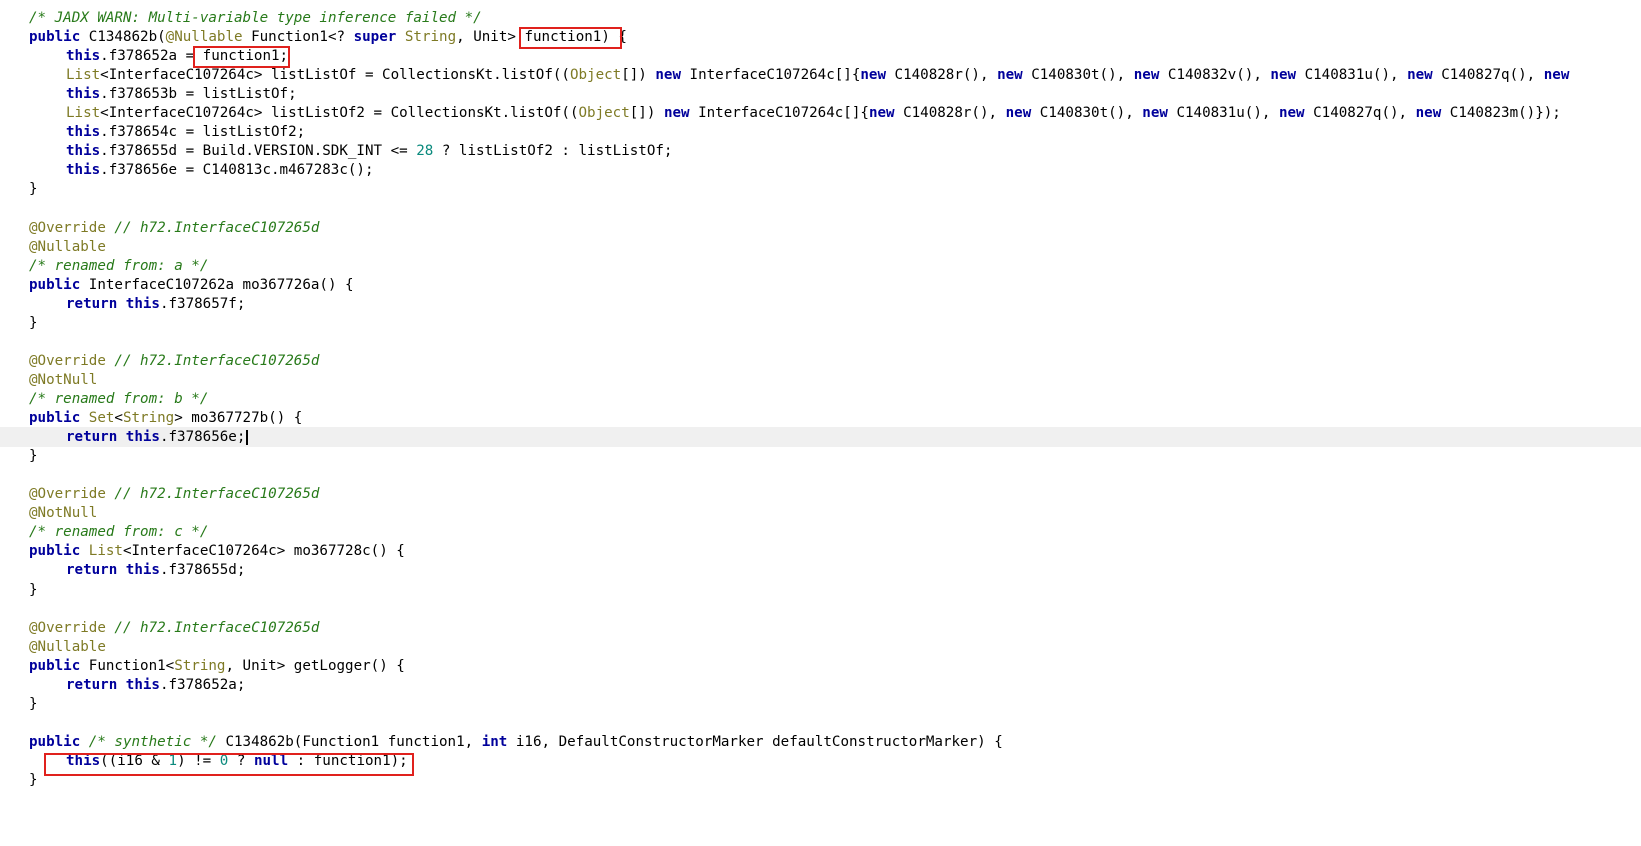 Image resolution: width=1641 pixels, height=846 pixels. I want to click on code-line-content: public InterfaceC107262a mo367726a() {, so click(191, 285).